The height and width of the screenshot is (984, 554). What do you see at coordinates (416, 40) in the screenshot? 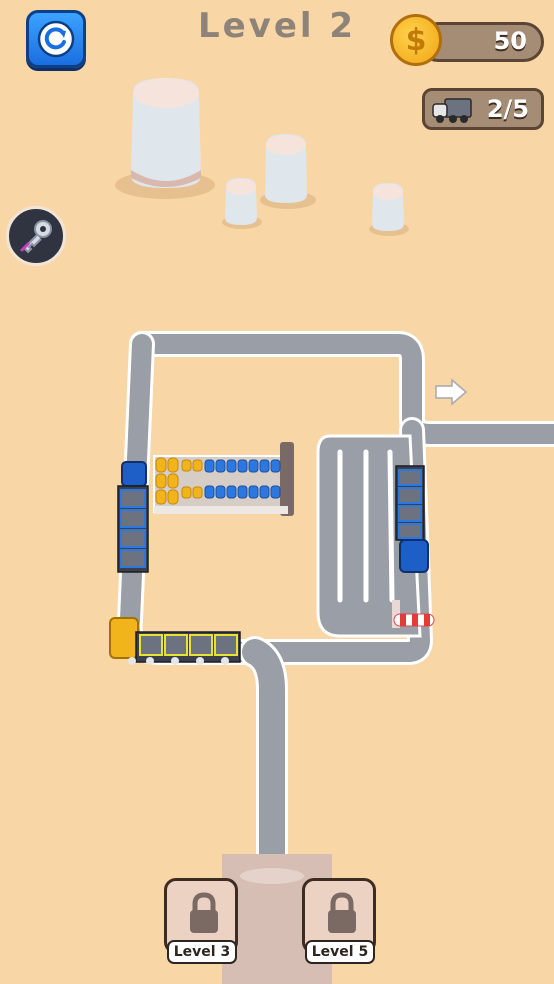
I see `coin-icon: $` at bounding box center [416, 40].